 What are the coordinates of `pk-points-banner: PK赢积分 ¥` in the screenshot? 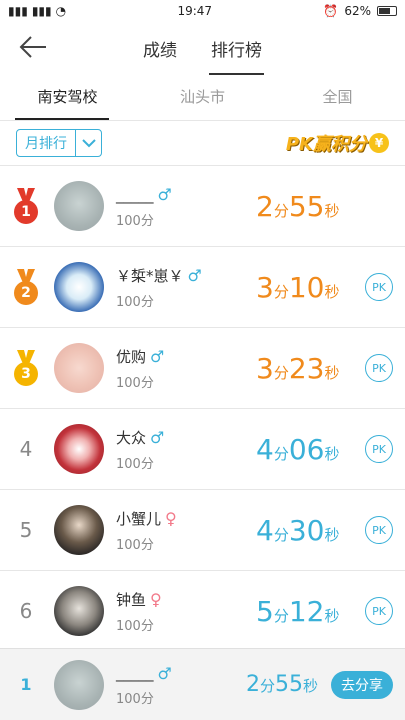 It's located at (337, 143).